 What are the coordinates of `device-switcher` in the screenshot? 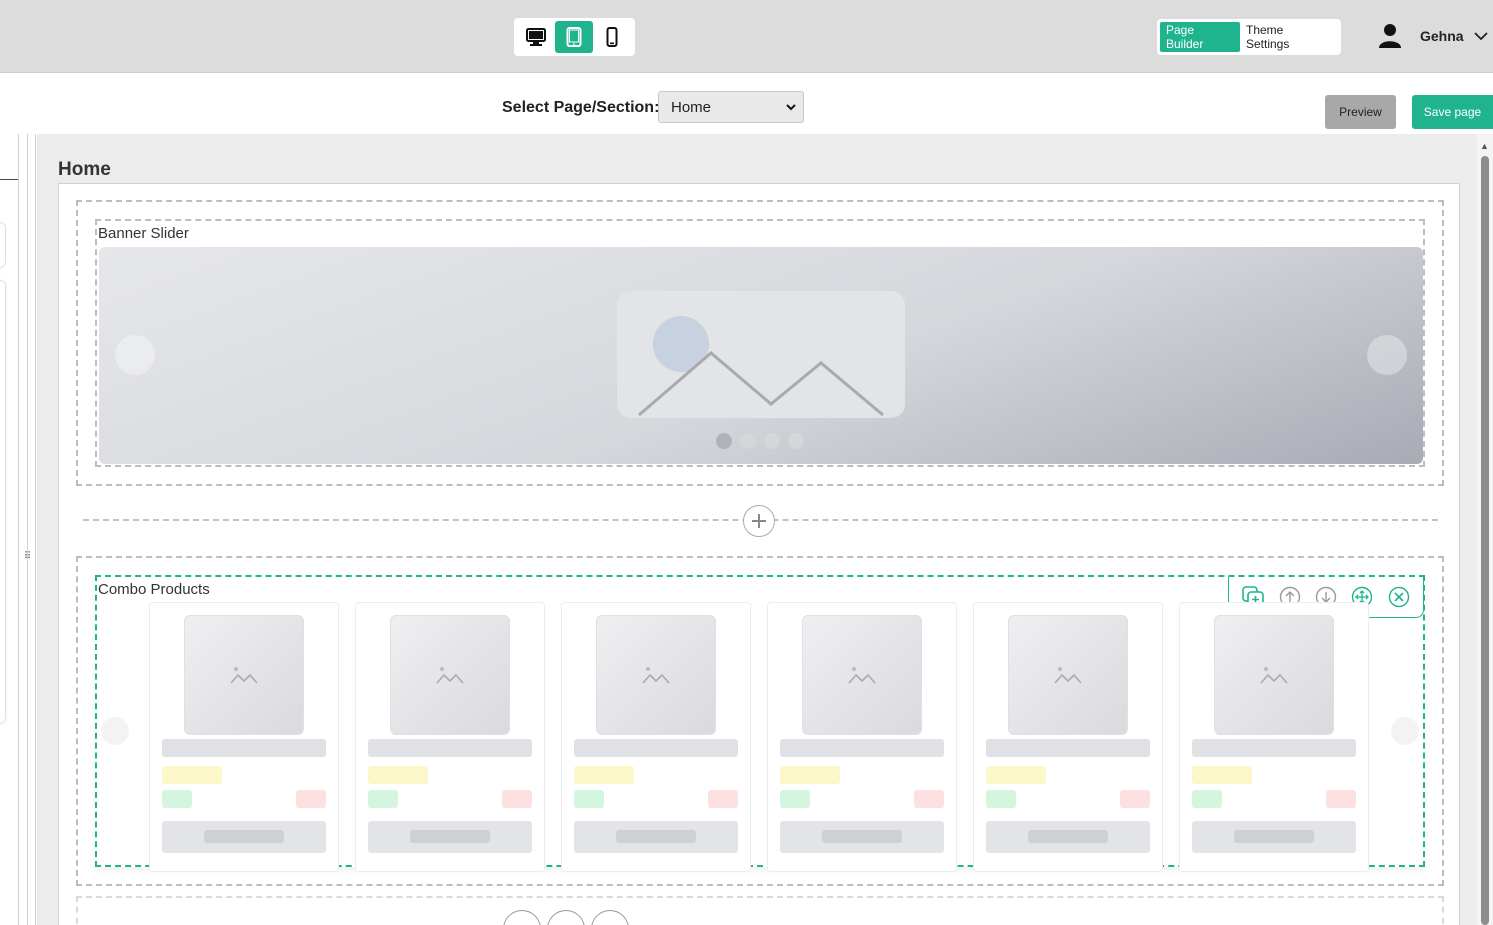 It's located at (574, 37).